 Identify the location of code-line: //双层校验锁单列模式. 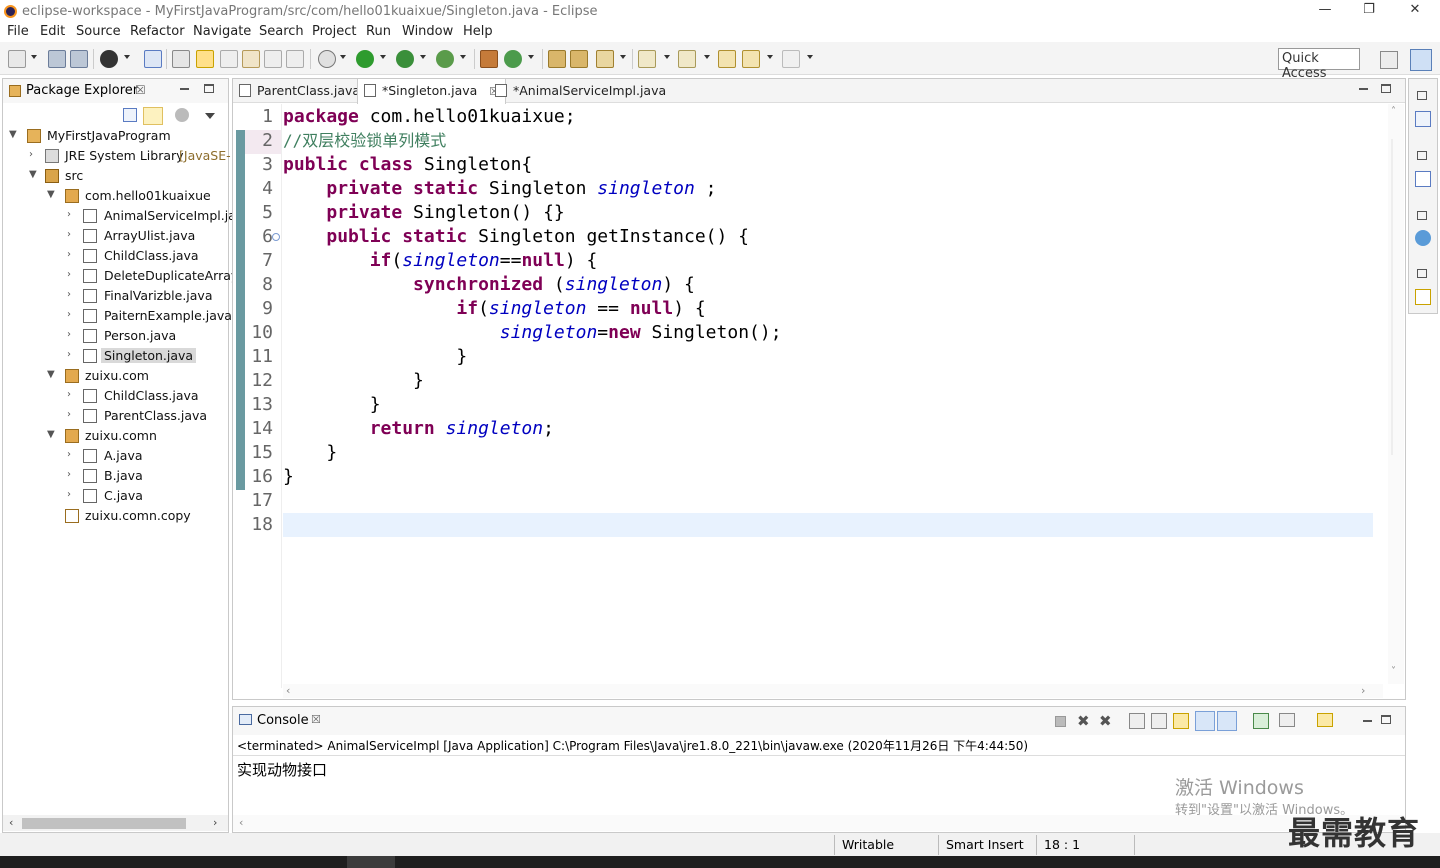
(364, 141).